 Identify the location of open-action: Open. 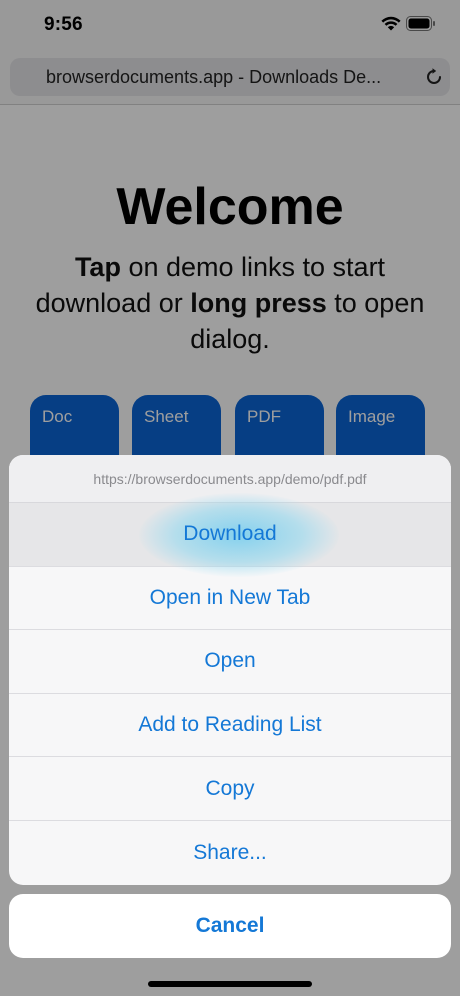
(230, 662).